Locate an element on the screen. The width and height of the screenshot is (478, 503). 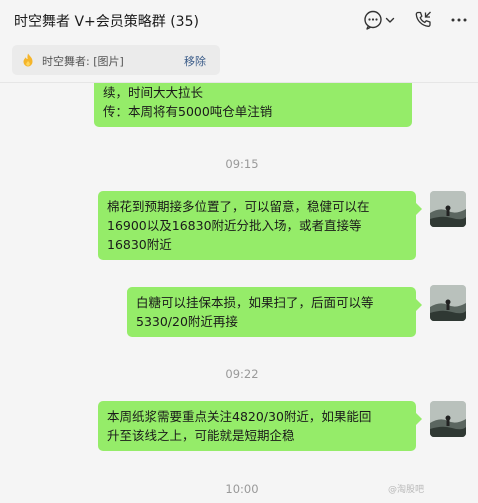
message-bubble: 白糖可以挂保本损，如果扫了，后面可以等 5330/20附近再接 is located at coordinates (274, 312).